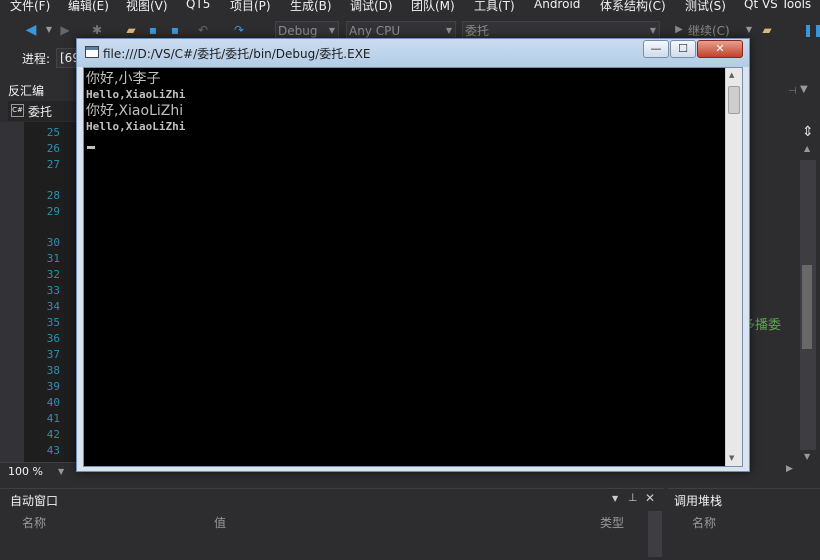  I want to click on line-number: 32, so click(53, 274).